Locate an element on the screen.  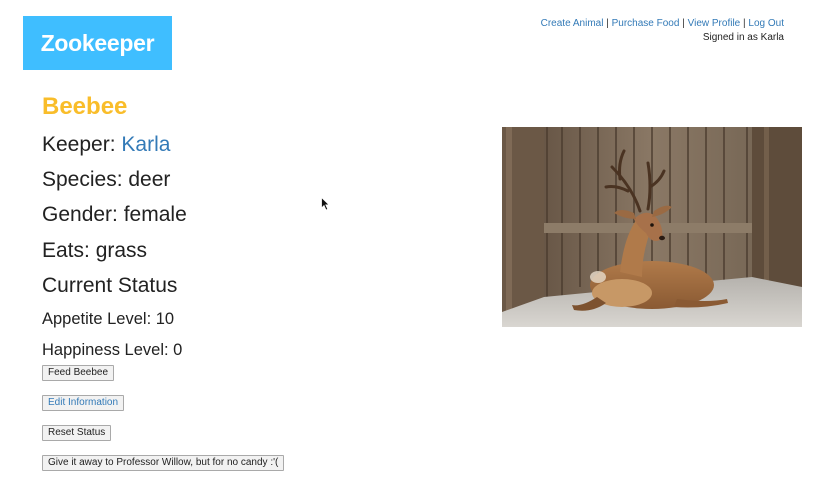
signed-in-status: Signed in as Karla is located at coordinates (743, 37).